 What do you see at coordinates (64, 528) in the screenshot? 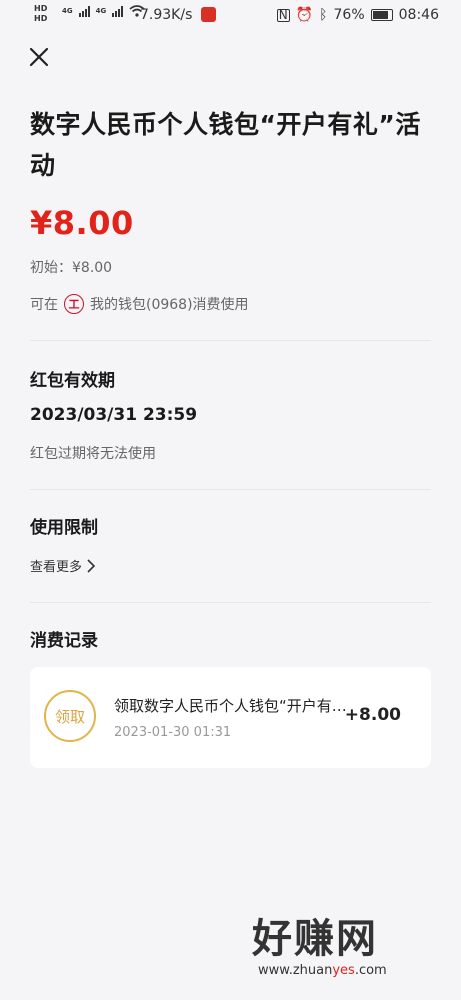
I see `restriction-title: 使用限制` at bounding box center [64, 528].